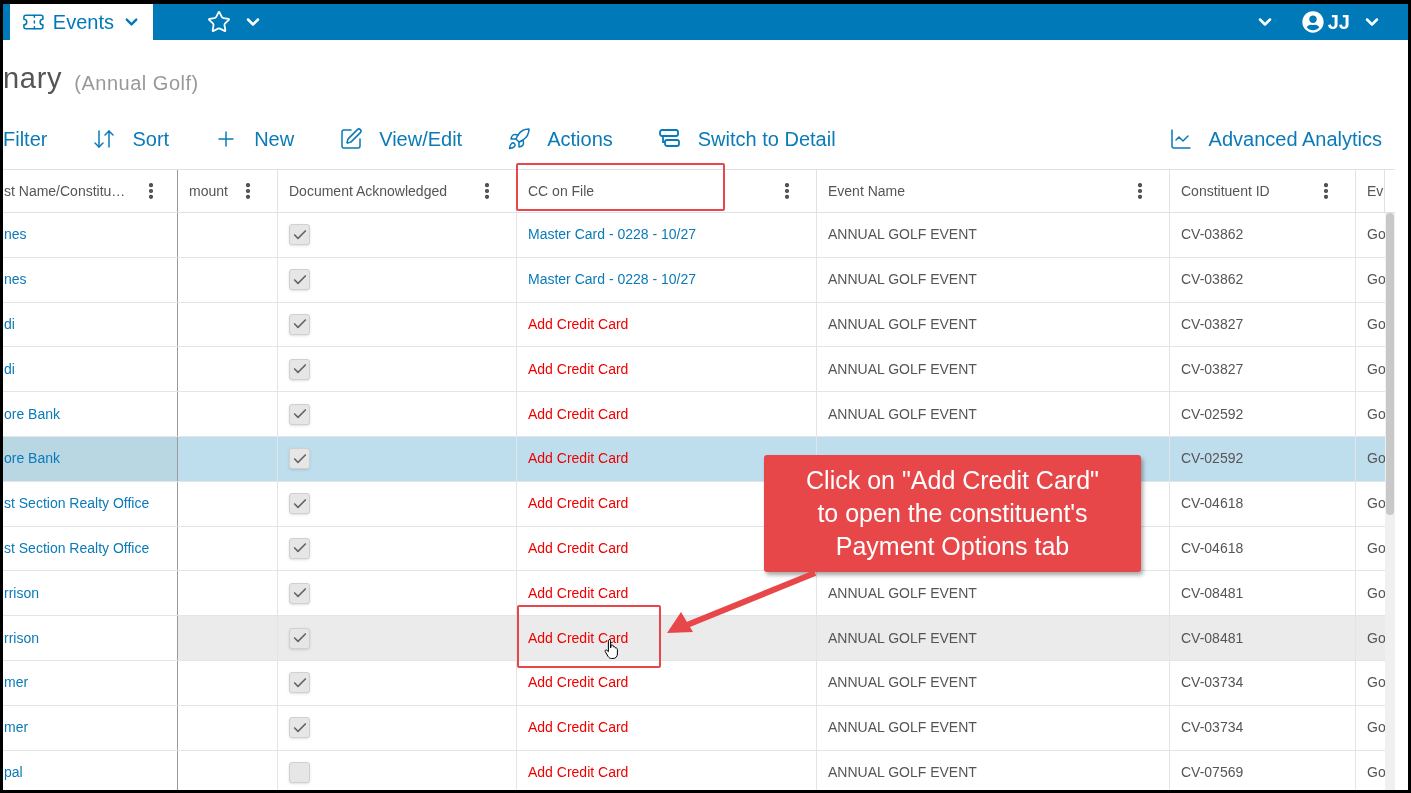 Image resolution: width=1411 pixels, height=793 pixels. What do you see at coordinates (13, 772) in the screenshot?
I see `constituent-link: pal` at bounding box center [13, 772].